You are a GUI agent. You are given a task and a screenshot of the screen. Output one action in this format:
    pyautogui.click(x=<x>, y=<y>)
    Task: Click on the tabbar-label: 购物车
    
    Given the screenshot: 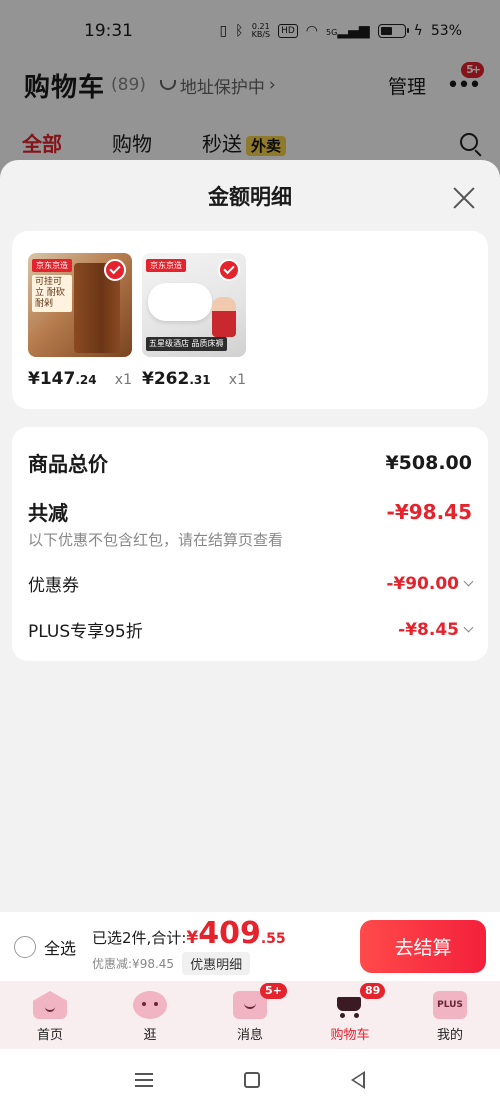 What is the action you would take?
    pyautogui.click(x=350, y=1035)
    